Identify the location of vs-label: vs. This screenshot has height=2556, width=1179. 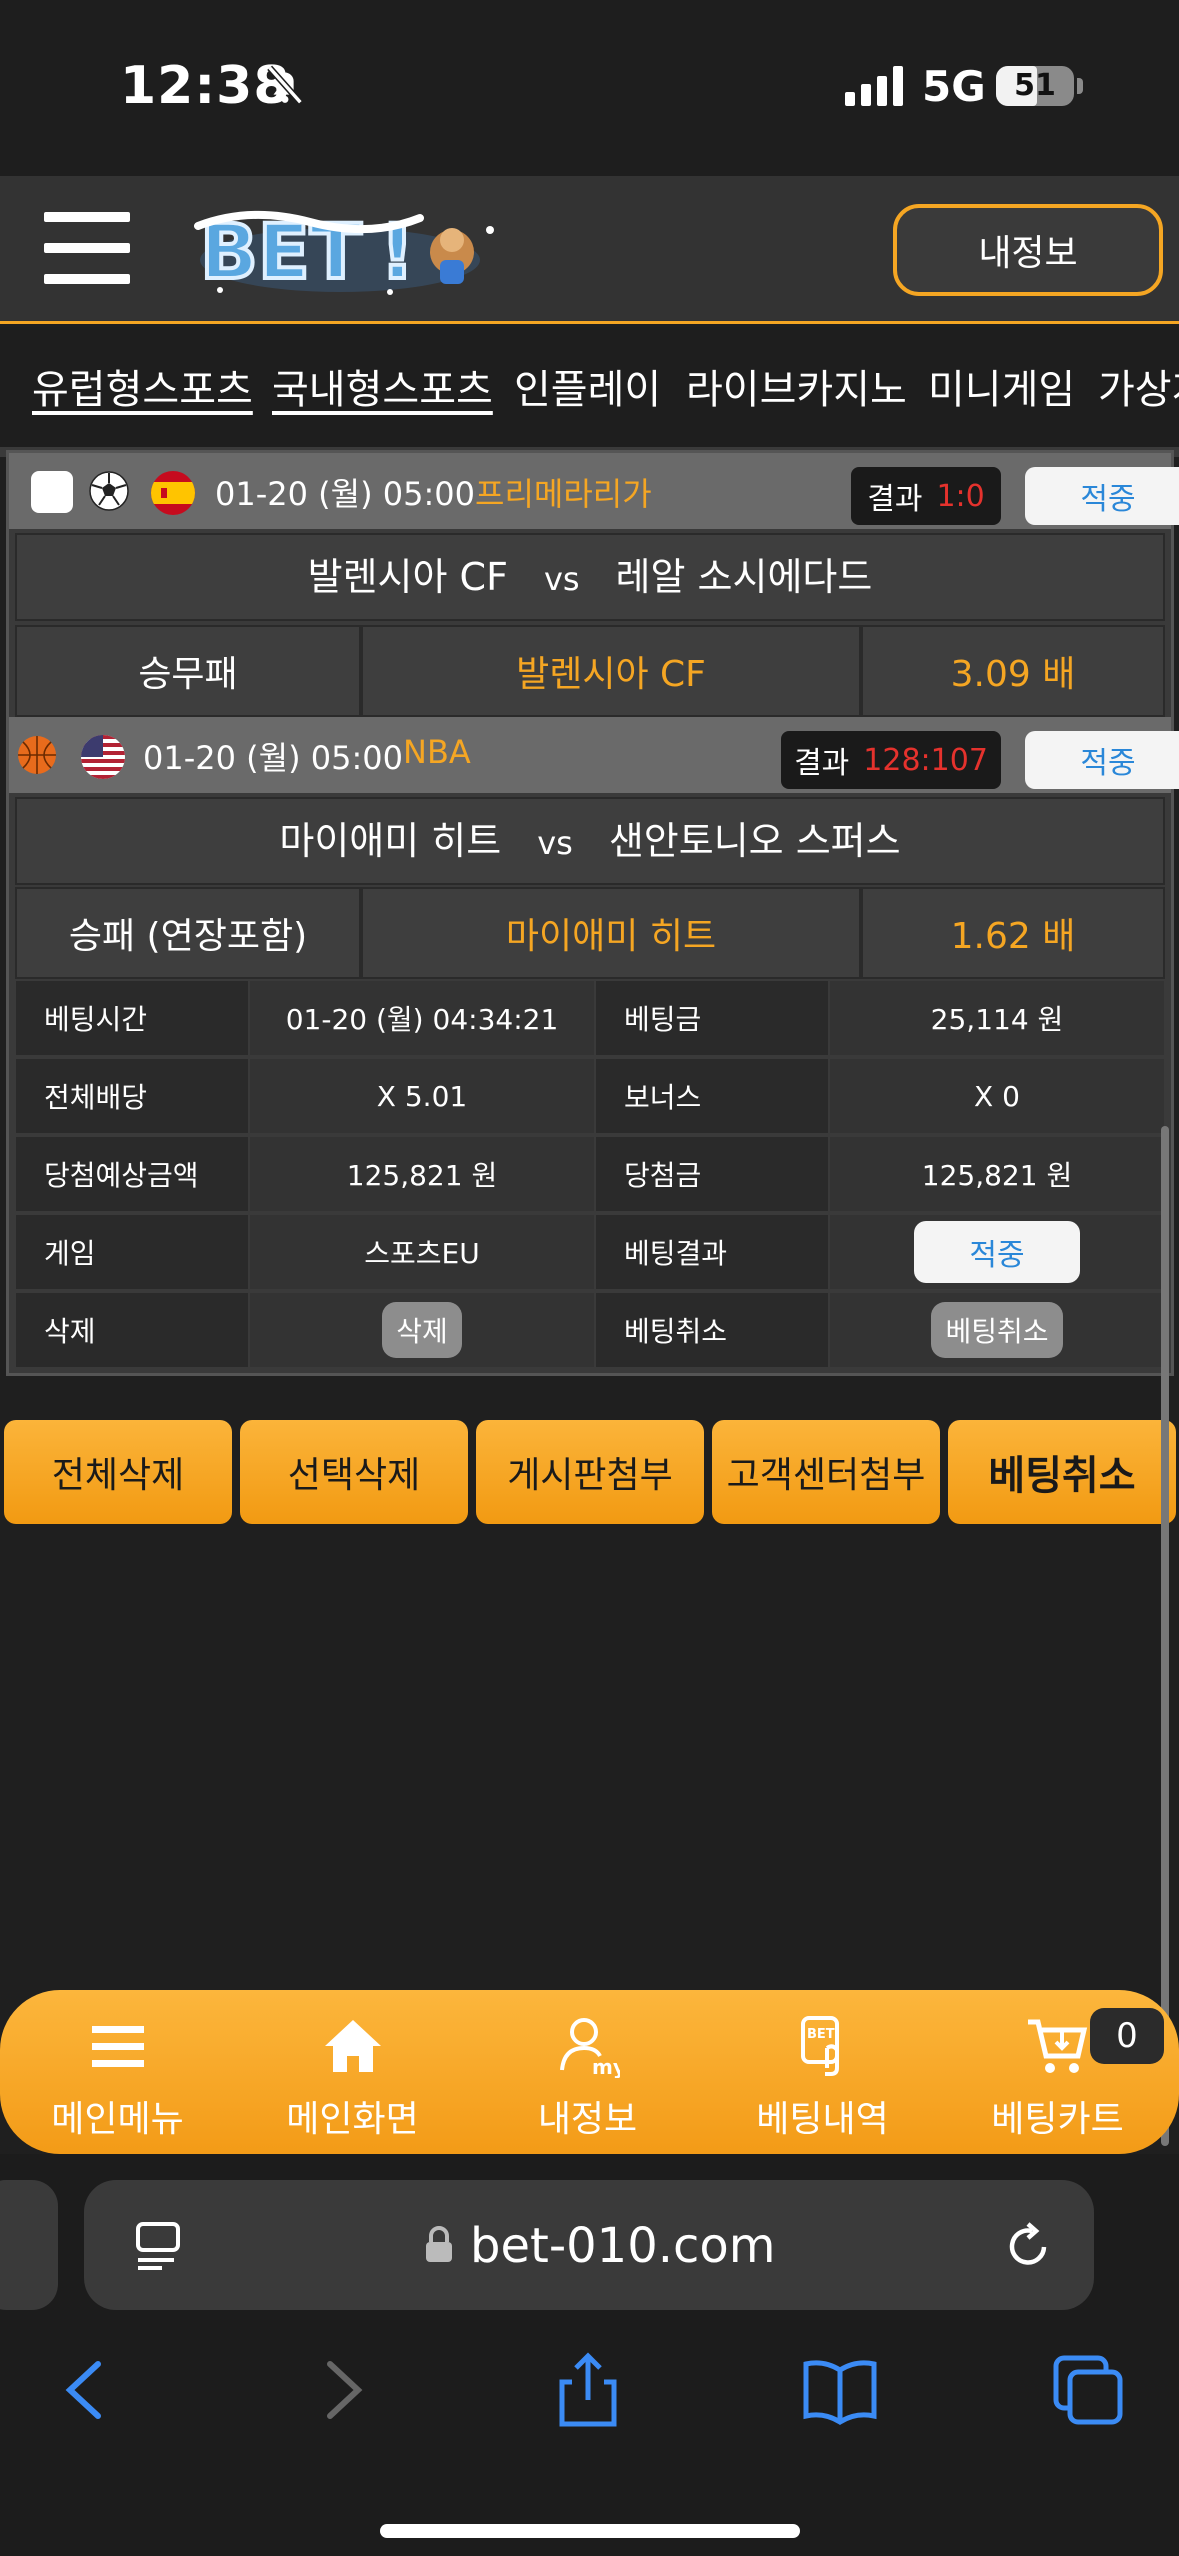
(561, 579).